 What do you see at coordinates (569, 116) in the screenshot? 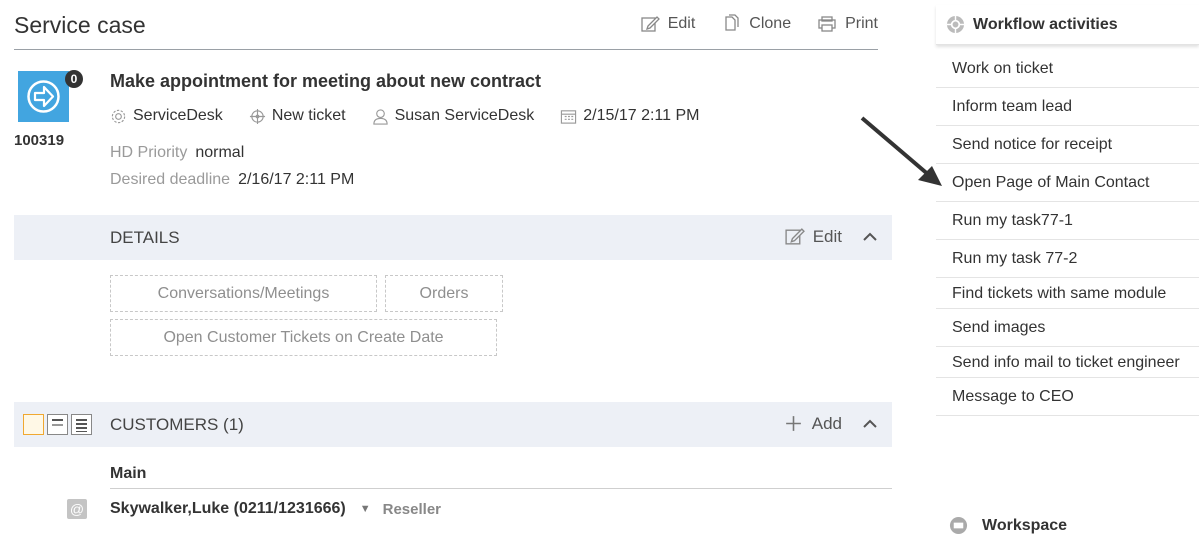
I see `calendar-icon` at bounding box center [569, 116].